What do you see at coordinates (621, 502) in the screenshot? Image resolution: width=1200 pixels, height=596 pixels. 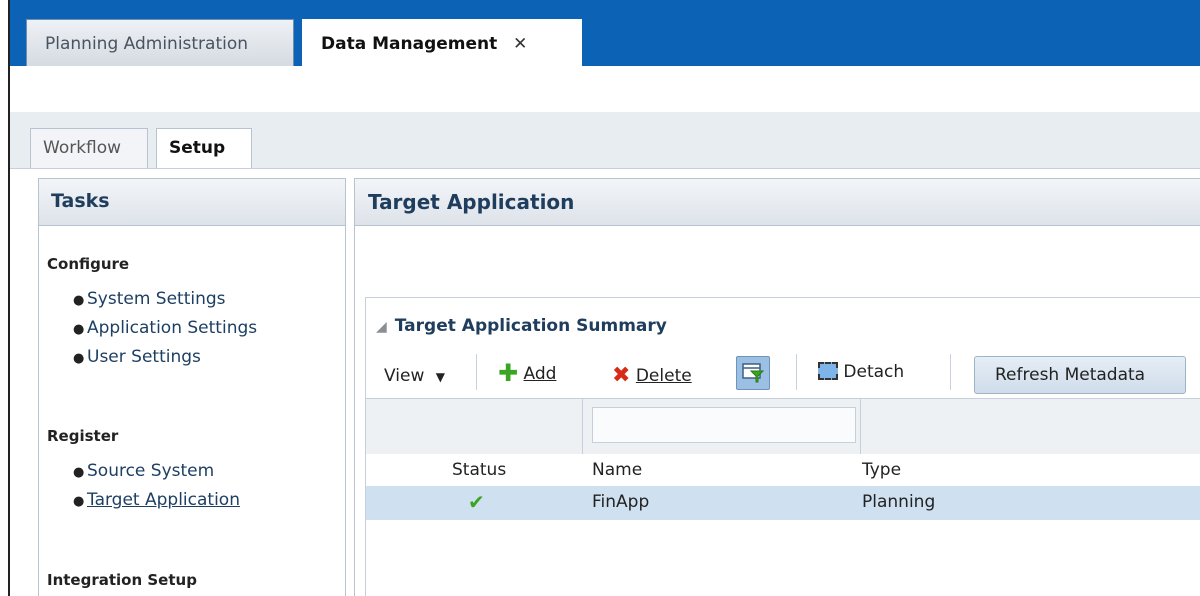 I see `row-name: FinApp` at bounding box center [621, 502].